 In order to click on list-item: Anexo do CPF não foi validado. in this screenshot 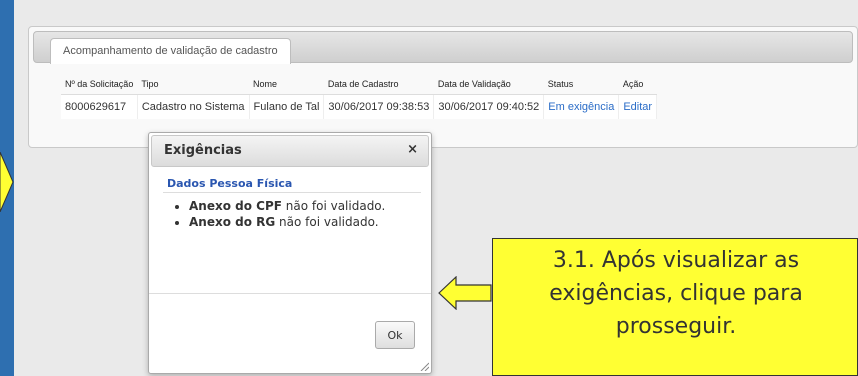, I will do `click(304, 206)`.